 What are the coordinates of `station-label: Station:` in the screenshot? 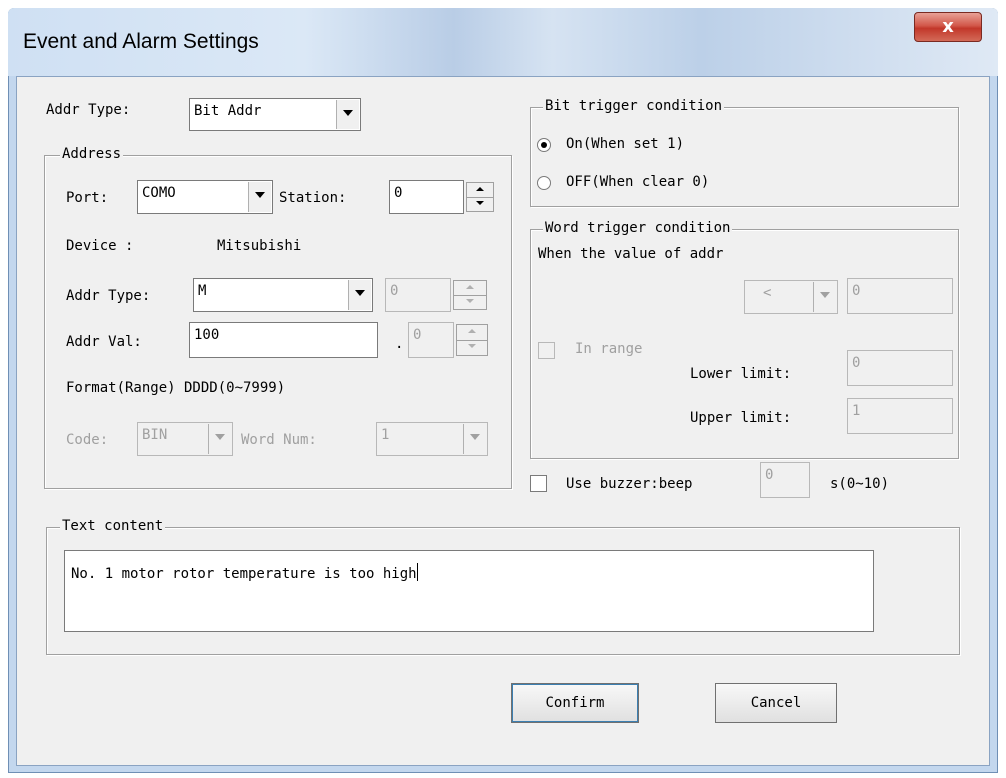 It's located at (313, 198).